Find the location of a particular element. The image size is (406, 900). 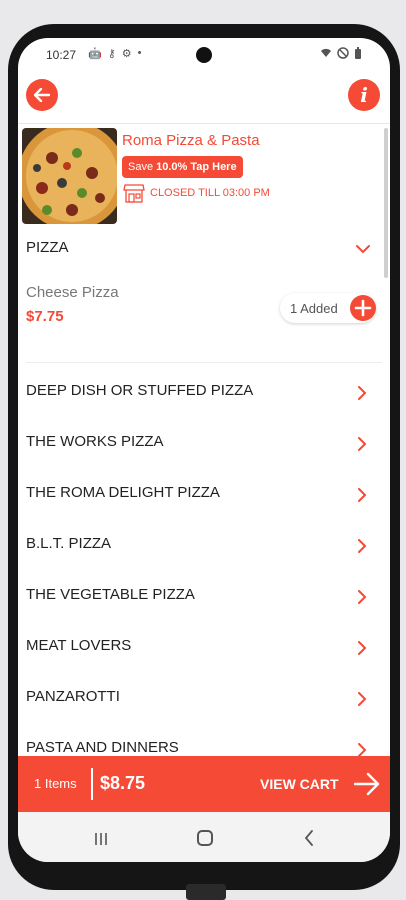

status-left-icons: 🤖 ⚷ ⚙ • is located at coordinates (115, 53).